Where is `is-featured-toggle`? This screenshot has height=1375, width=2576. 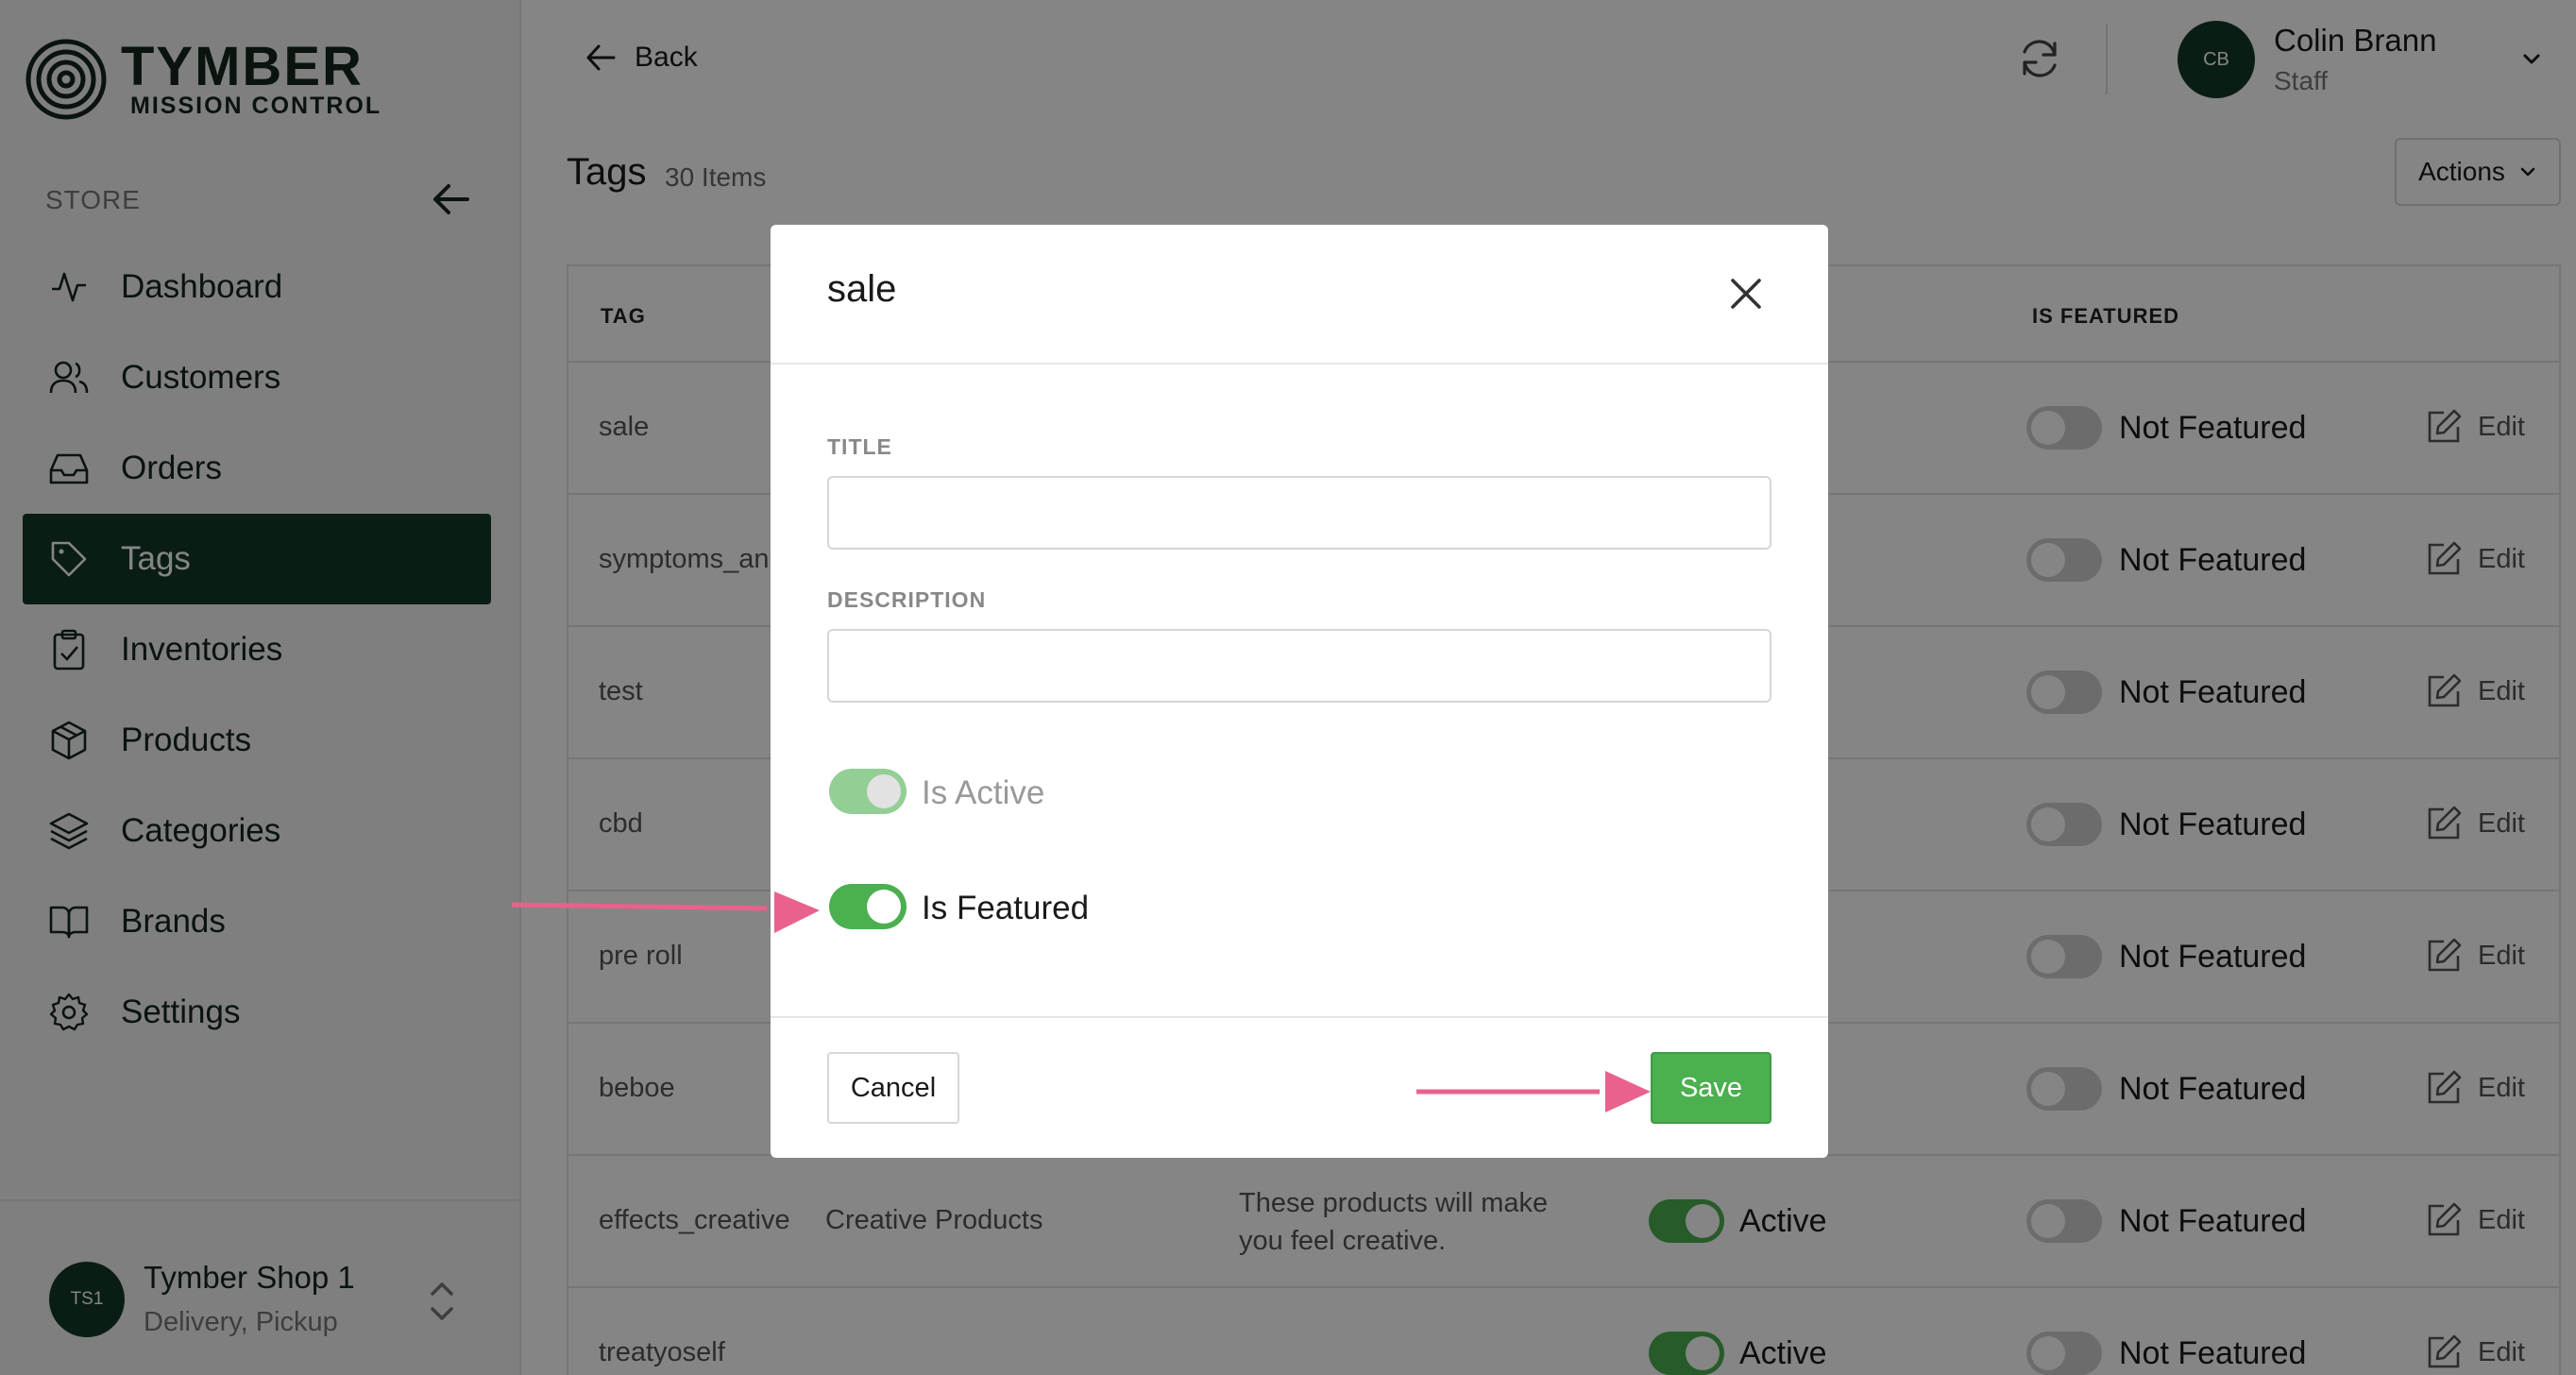 is-featured-toggle is located at coordinates (868, 906).